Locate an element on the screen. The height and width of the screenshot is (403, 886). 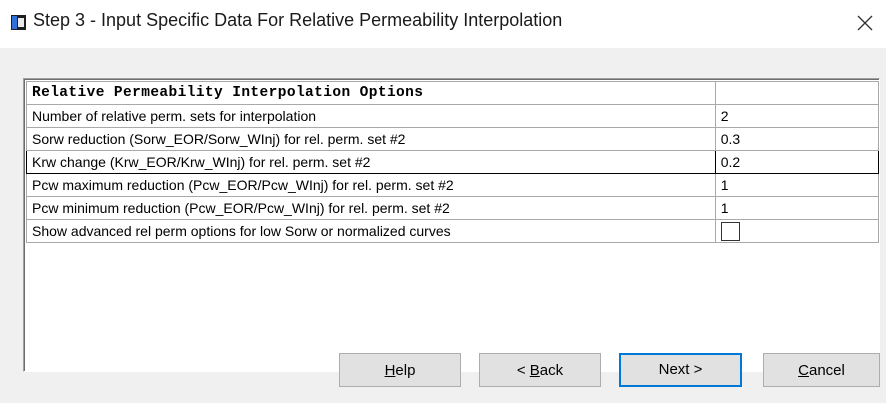
close-button is located at coordinates (865, 23).